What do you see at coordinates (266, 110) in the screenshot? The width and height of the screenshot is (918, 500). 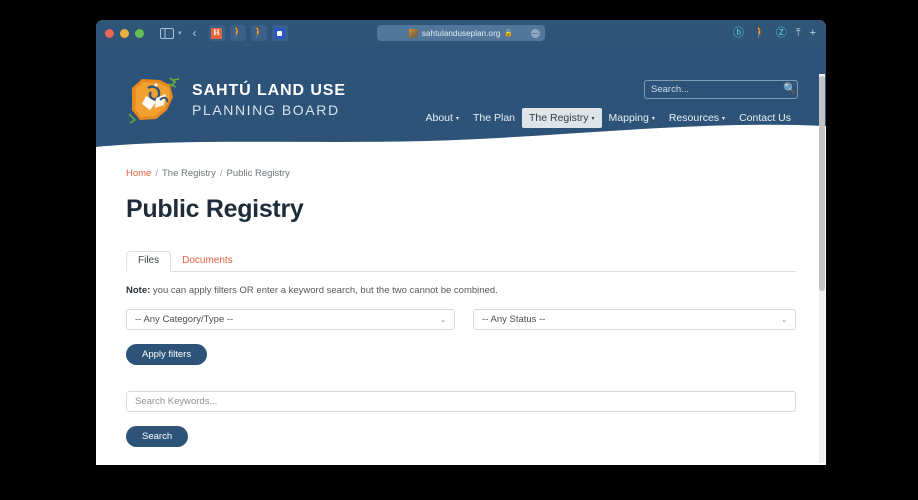 I see `brand-line-2: PLANNING BOARD` at bounding box center [266, 110].